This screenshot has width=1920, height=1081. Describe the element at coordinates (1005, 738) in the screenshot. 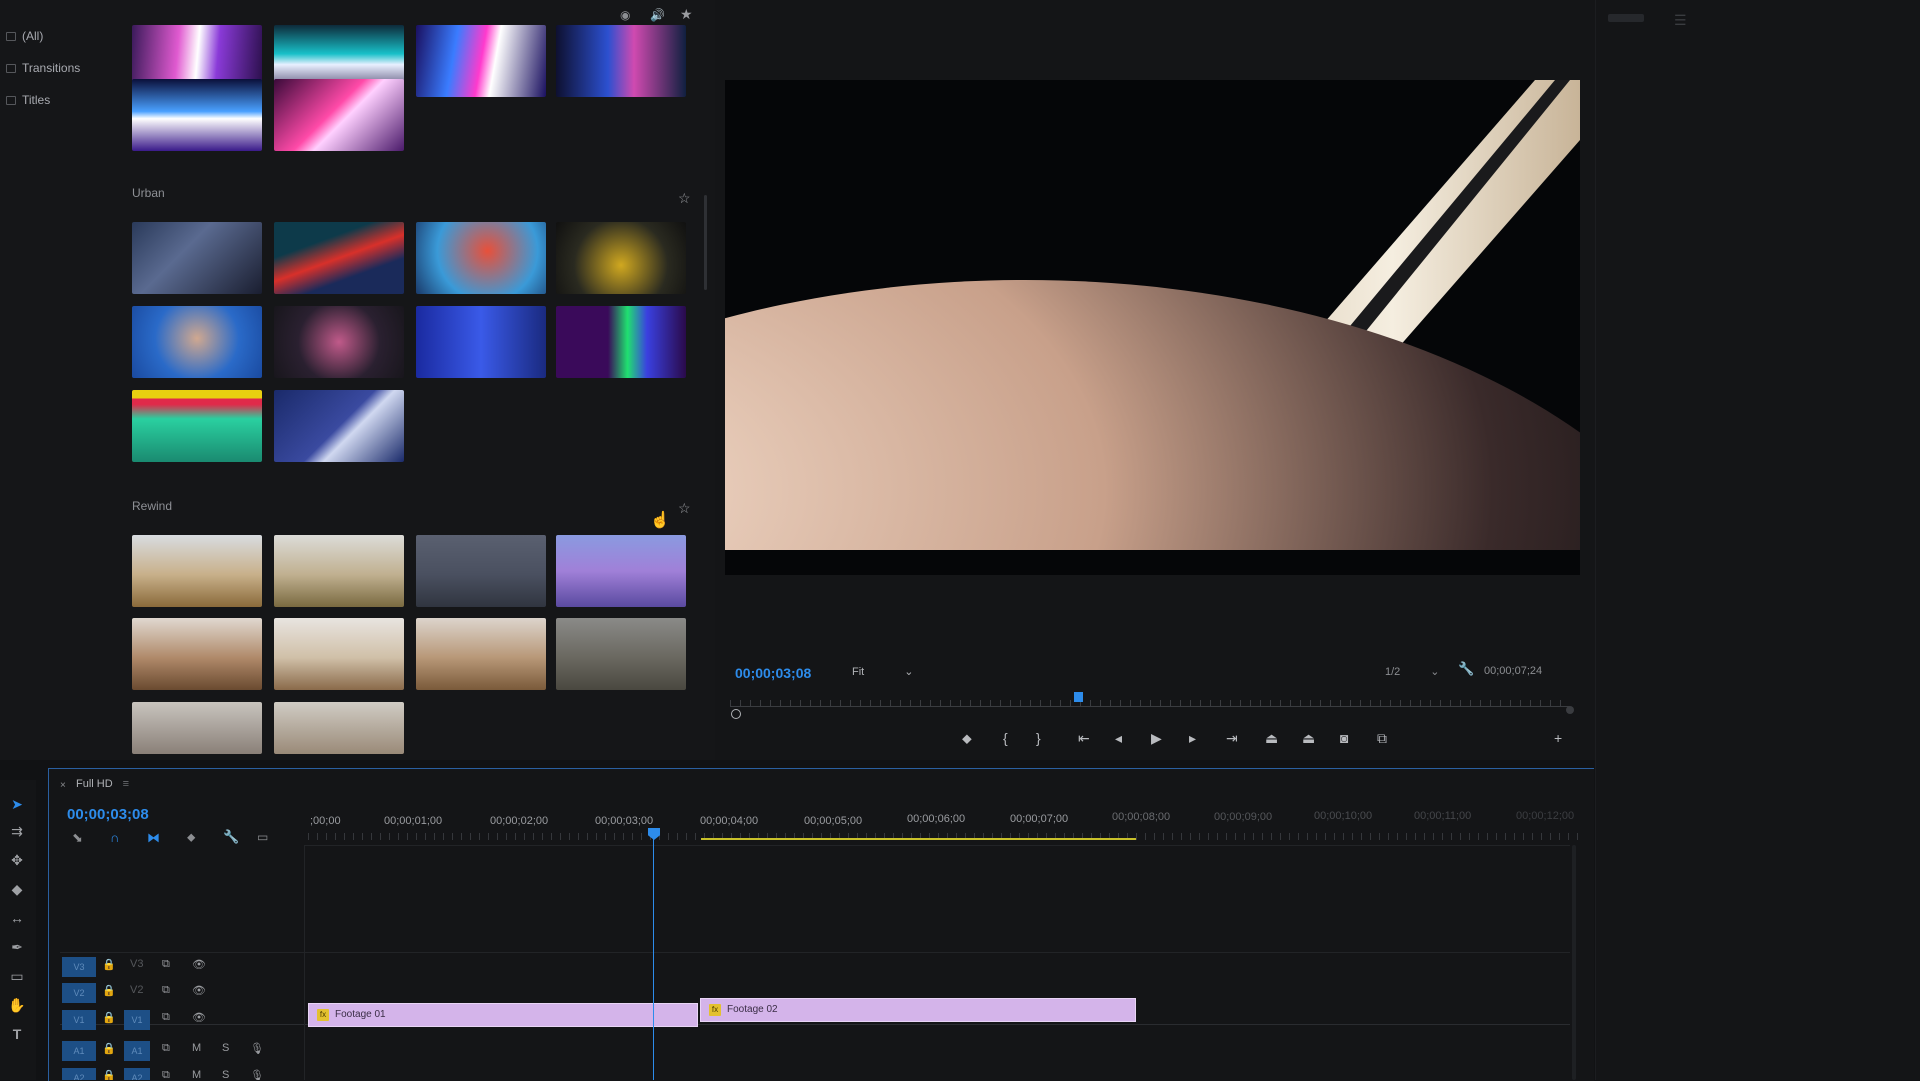

I see `mark-in-icon: {` at that location.